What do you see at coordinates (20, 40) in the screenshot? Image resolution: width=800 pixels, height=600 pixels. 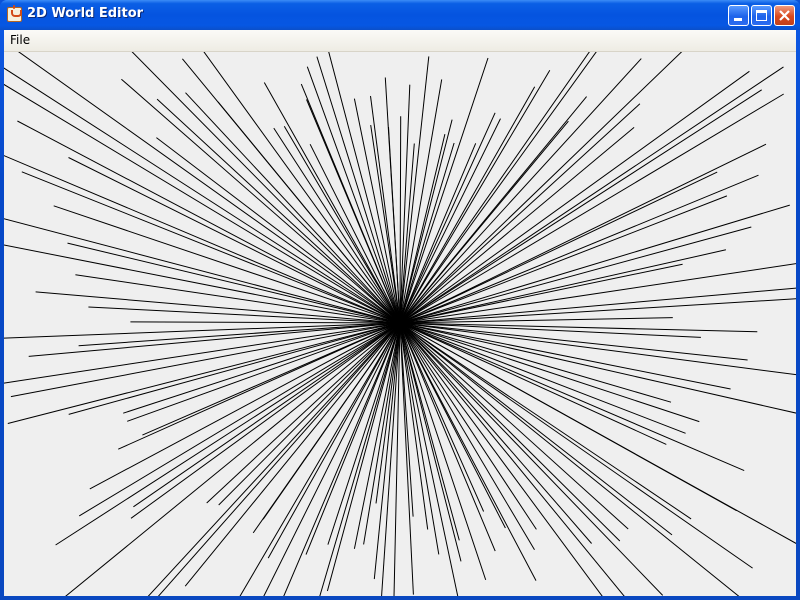 I see `menu-file: File` at bounding box center [20, 40].